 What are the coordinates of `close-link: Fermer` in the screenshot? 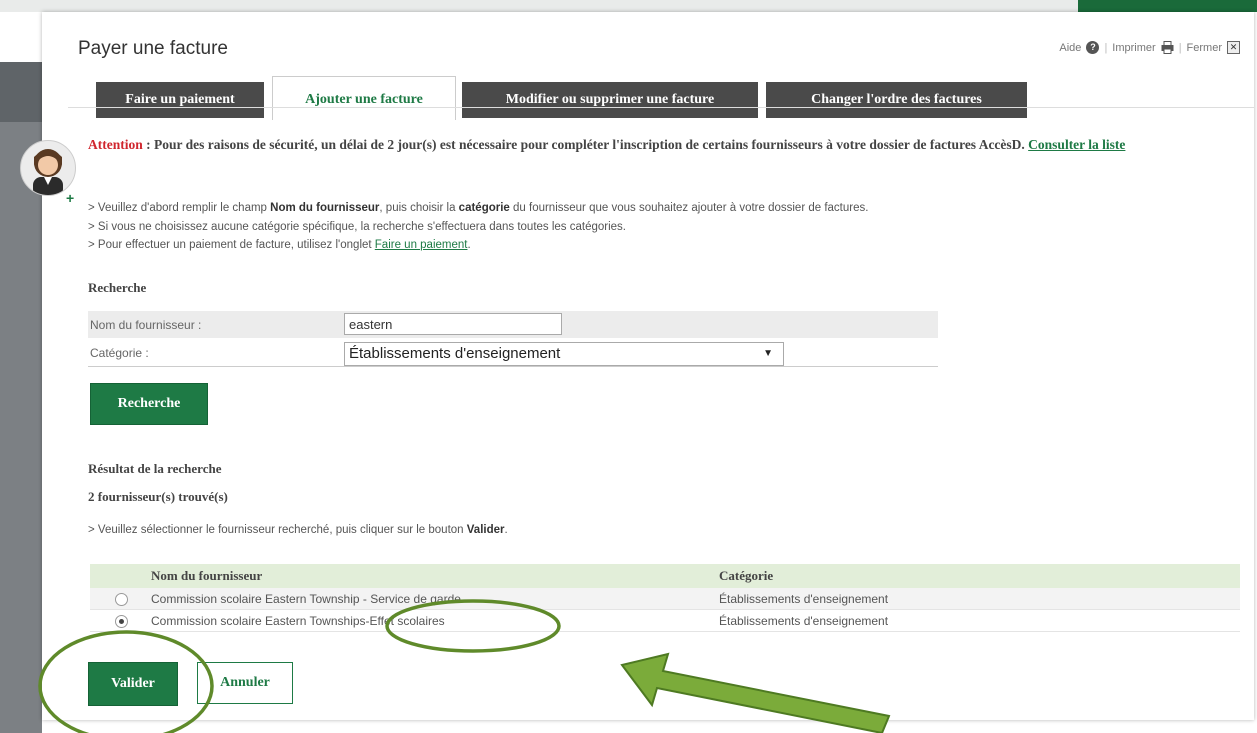 It's located at (1204, 48).